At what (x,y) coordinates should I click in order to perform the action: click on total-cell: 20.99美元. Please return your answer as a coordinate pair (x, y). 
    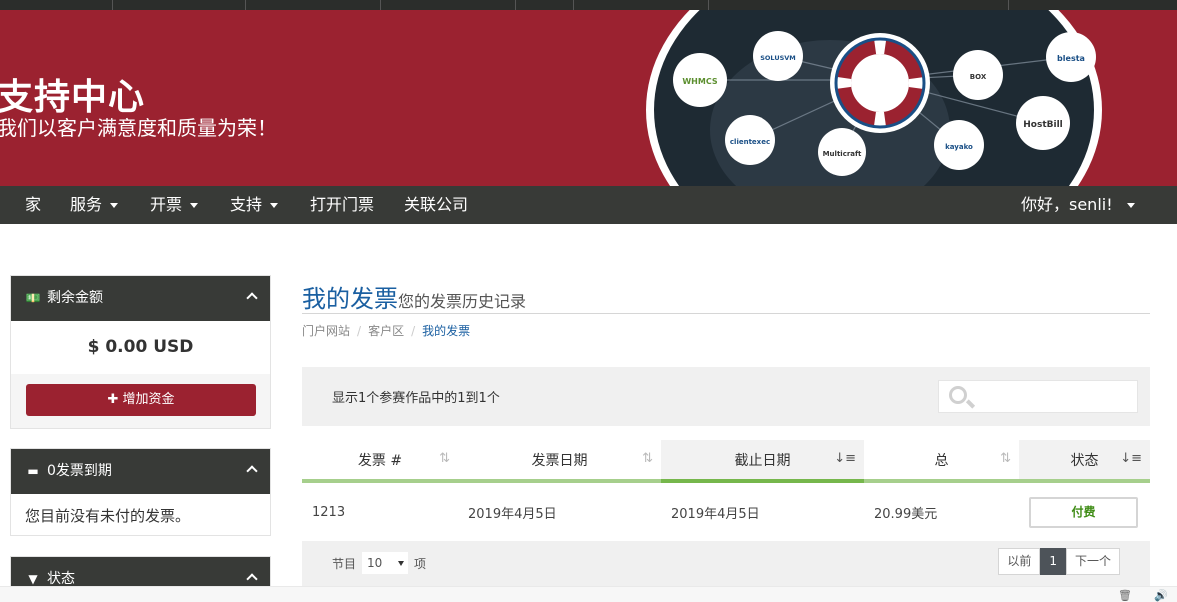
    Looking at the image, I should click on (906, 514).